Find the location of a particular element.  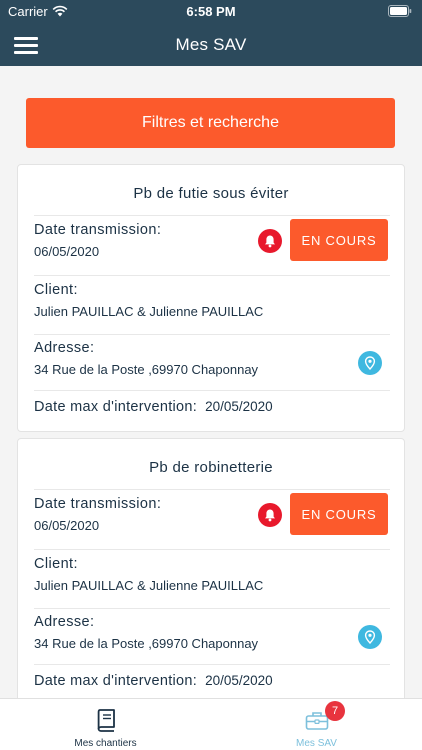

card-title: Pb de robinetterie is located at coordinates (211, 467).